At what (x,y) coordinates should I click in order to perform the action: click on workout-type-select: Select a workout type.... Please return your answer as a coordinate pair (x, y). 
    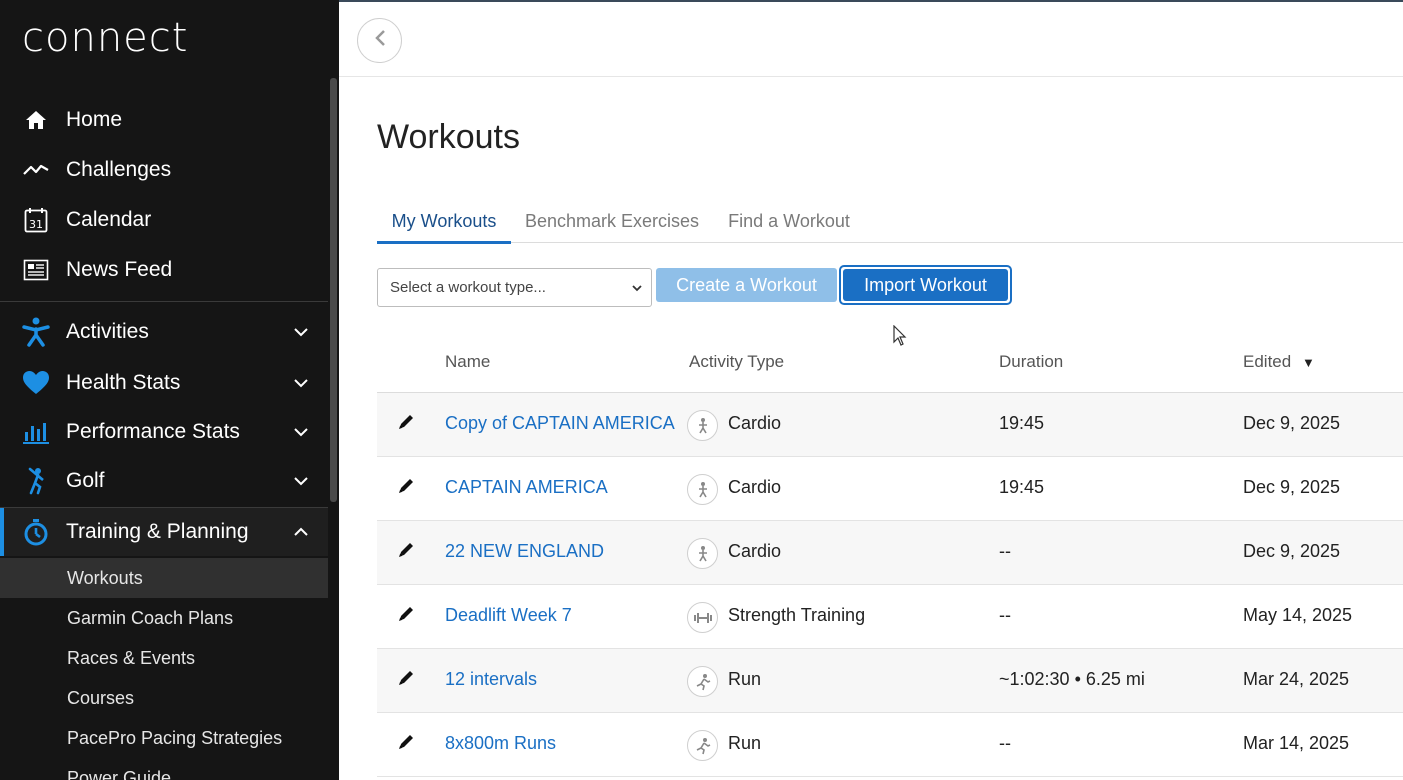
    Looking at the image, I should click on (514, 287).